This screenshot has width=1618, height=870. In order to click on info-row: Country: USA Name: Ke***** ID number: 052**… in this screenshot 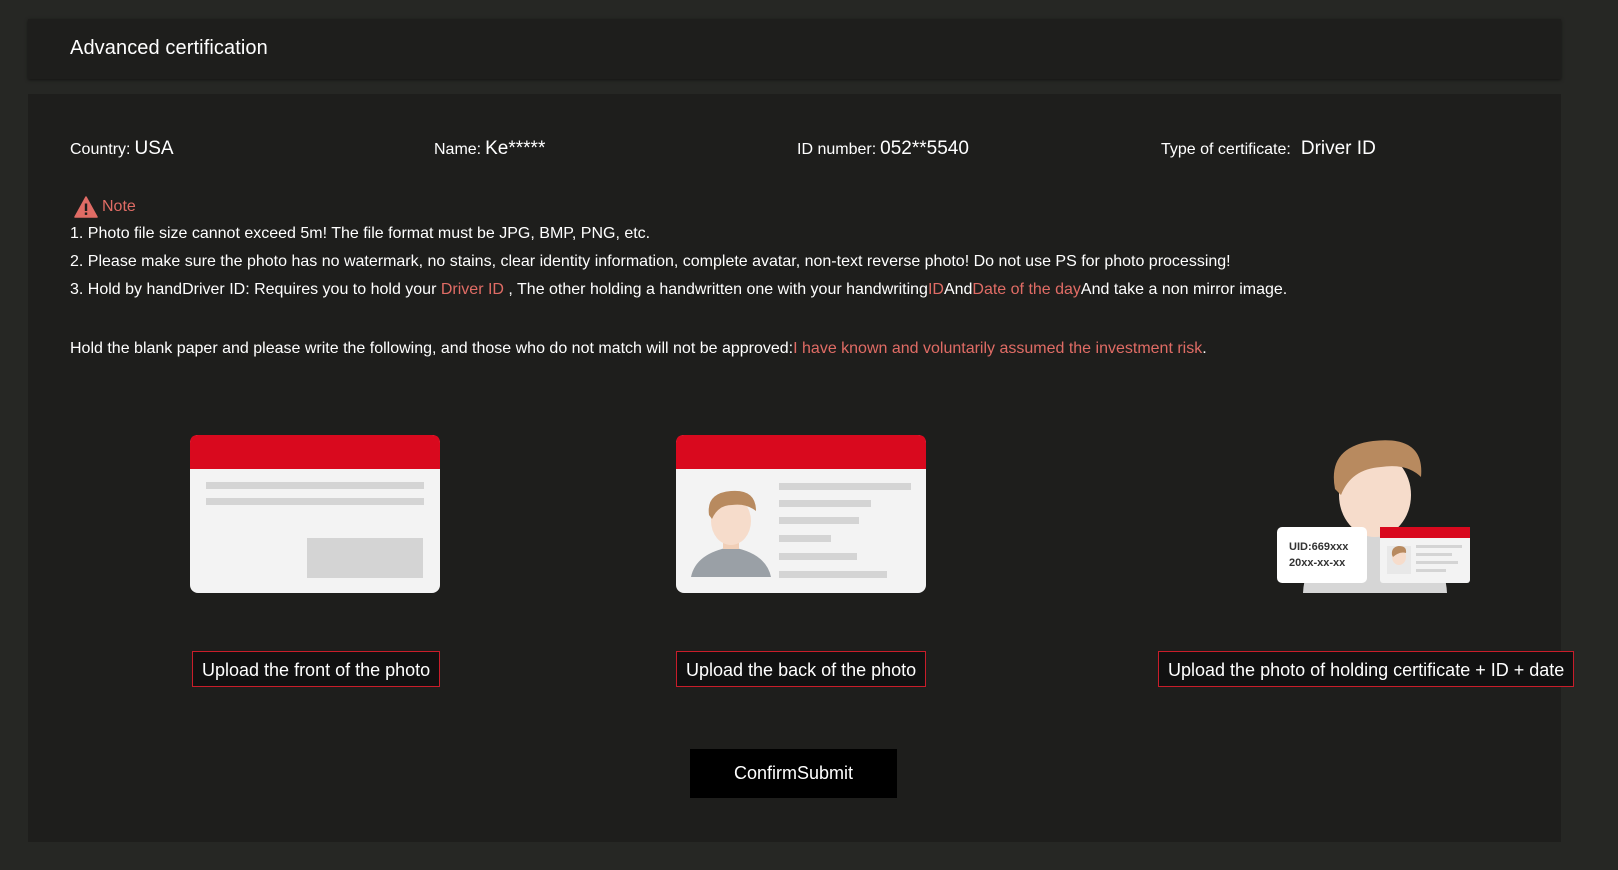, I will do `click(800, 153)`.